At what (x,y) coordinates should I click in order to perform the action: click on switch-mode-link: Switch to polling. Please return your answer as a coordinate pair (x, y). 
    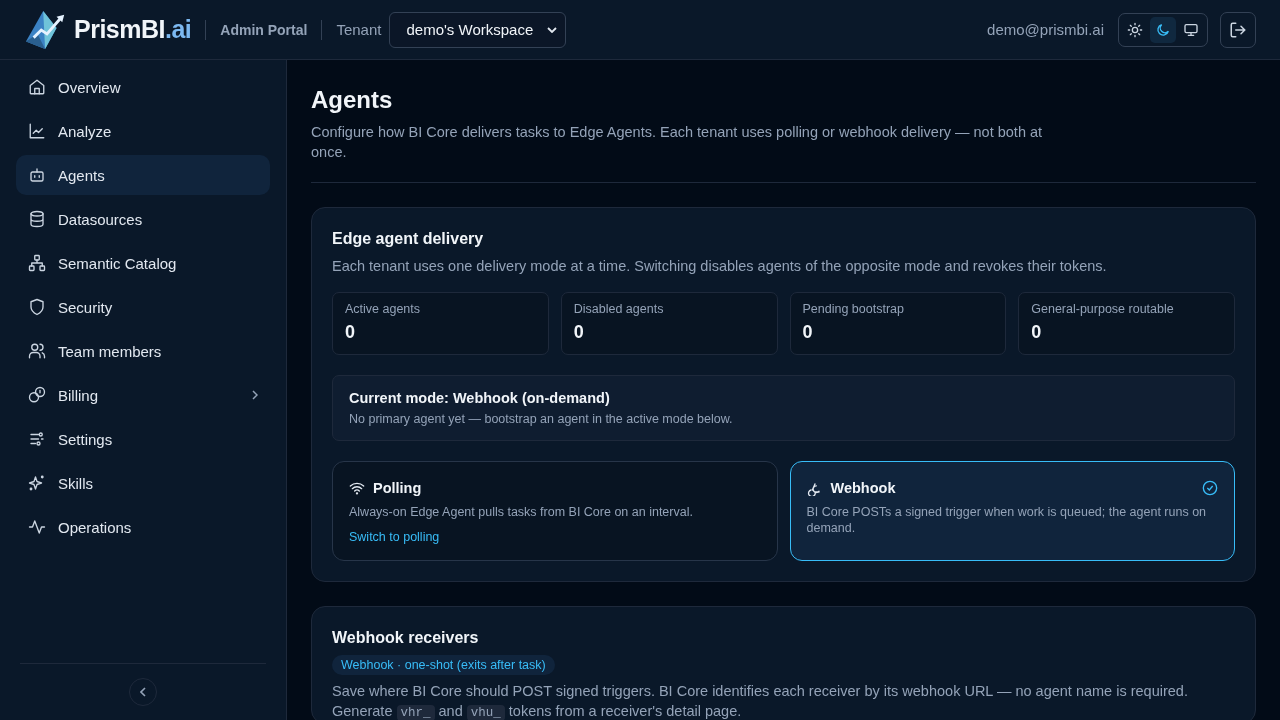
    Looking at the image, I should click on (394, 537).